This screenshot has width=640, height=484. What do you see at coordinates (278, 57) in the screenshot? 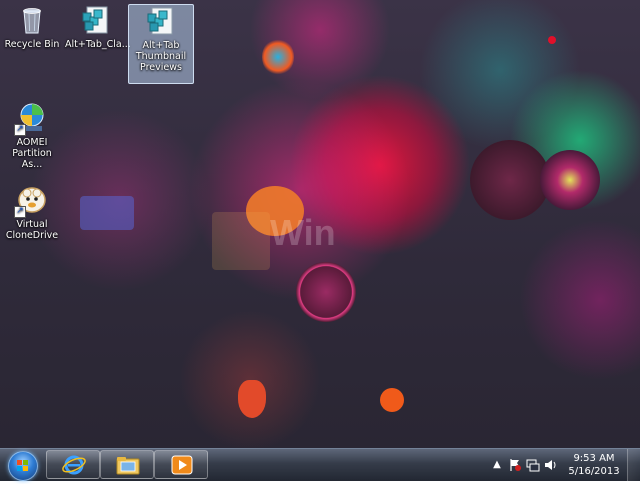
I see `wallpaper-hourglass` at bounding box center [278, 57].